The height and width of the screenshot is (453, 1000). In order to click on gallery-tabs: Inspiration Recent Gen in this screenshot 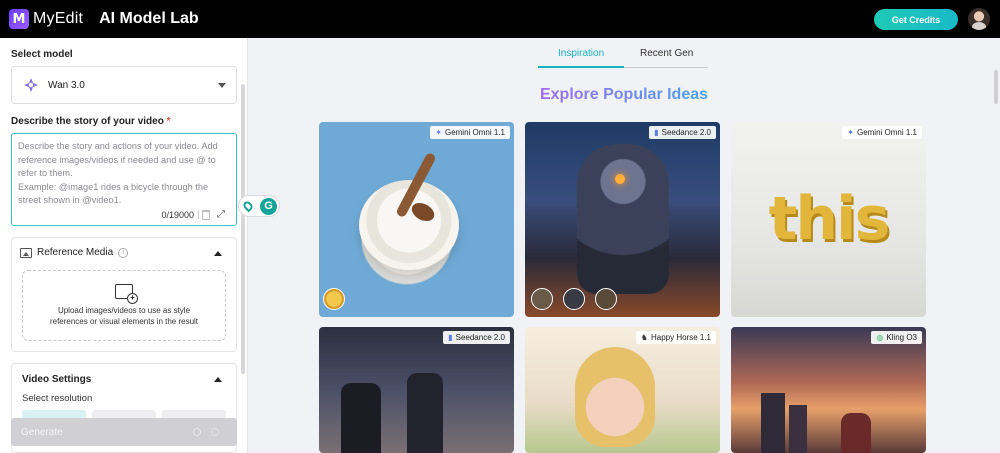, I will do `click(623, 57)`.